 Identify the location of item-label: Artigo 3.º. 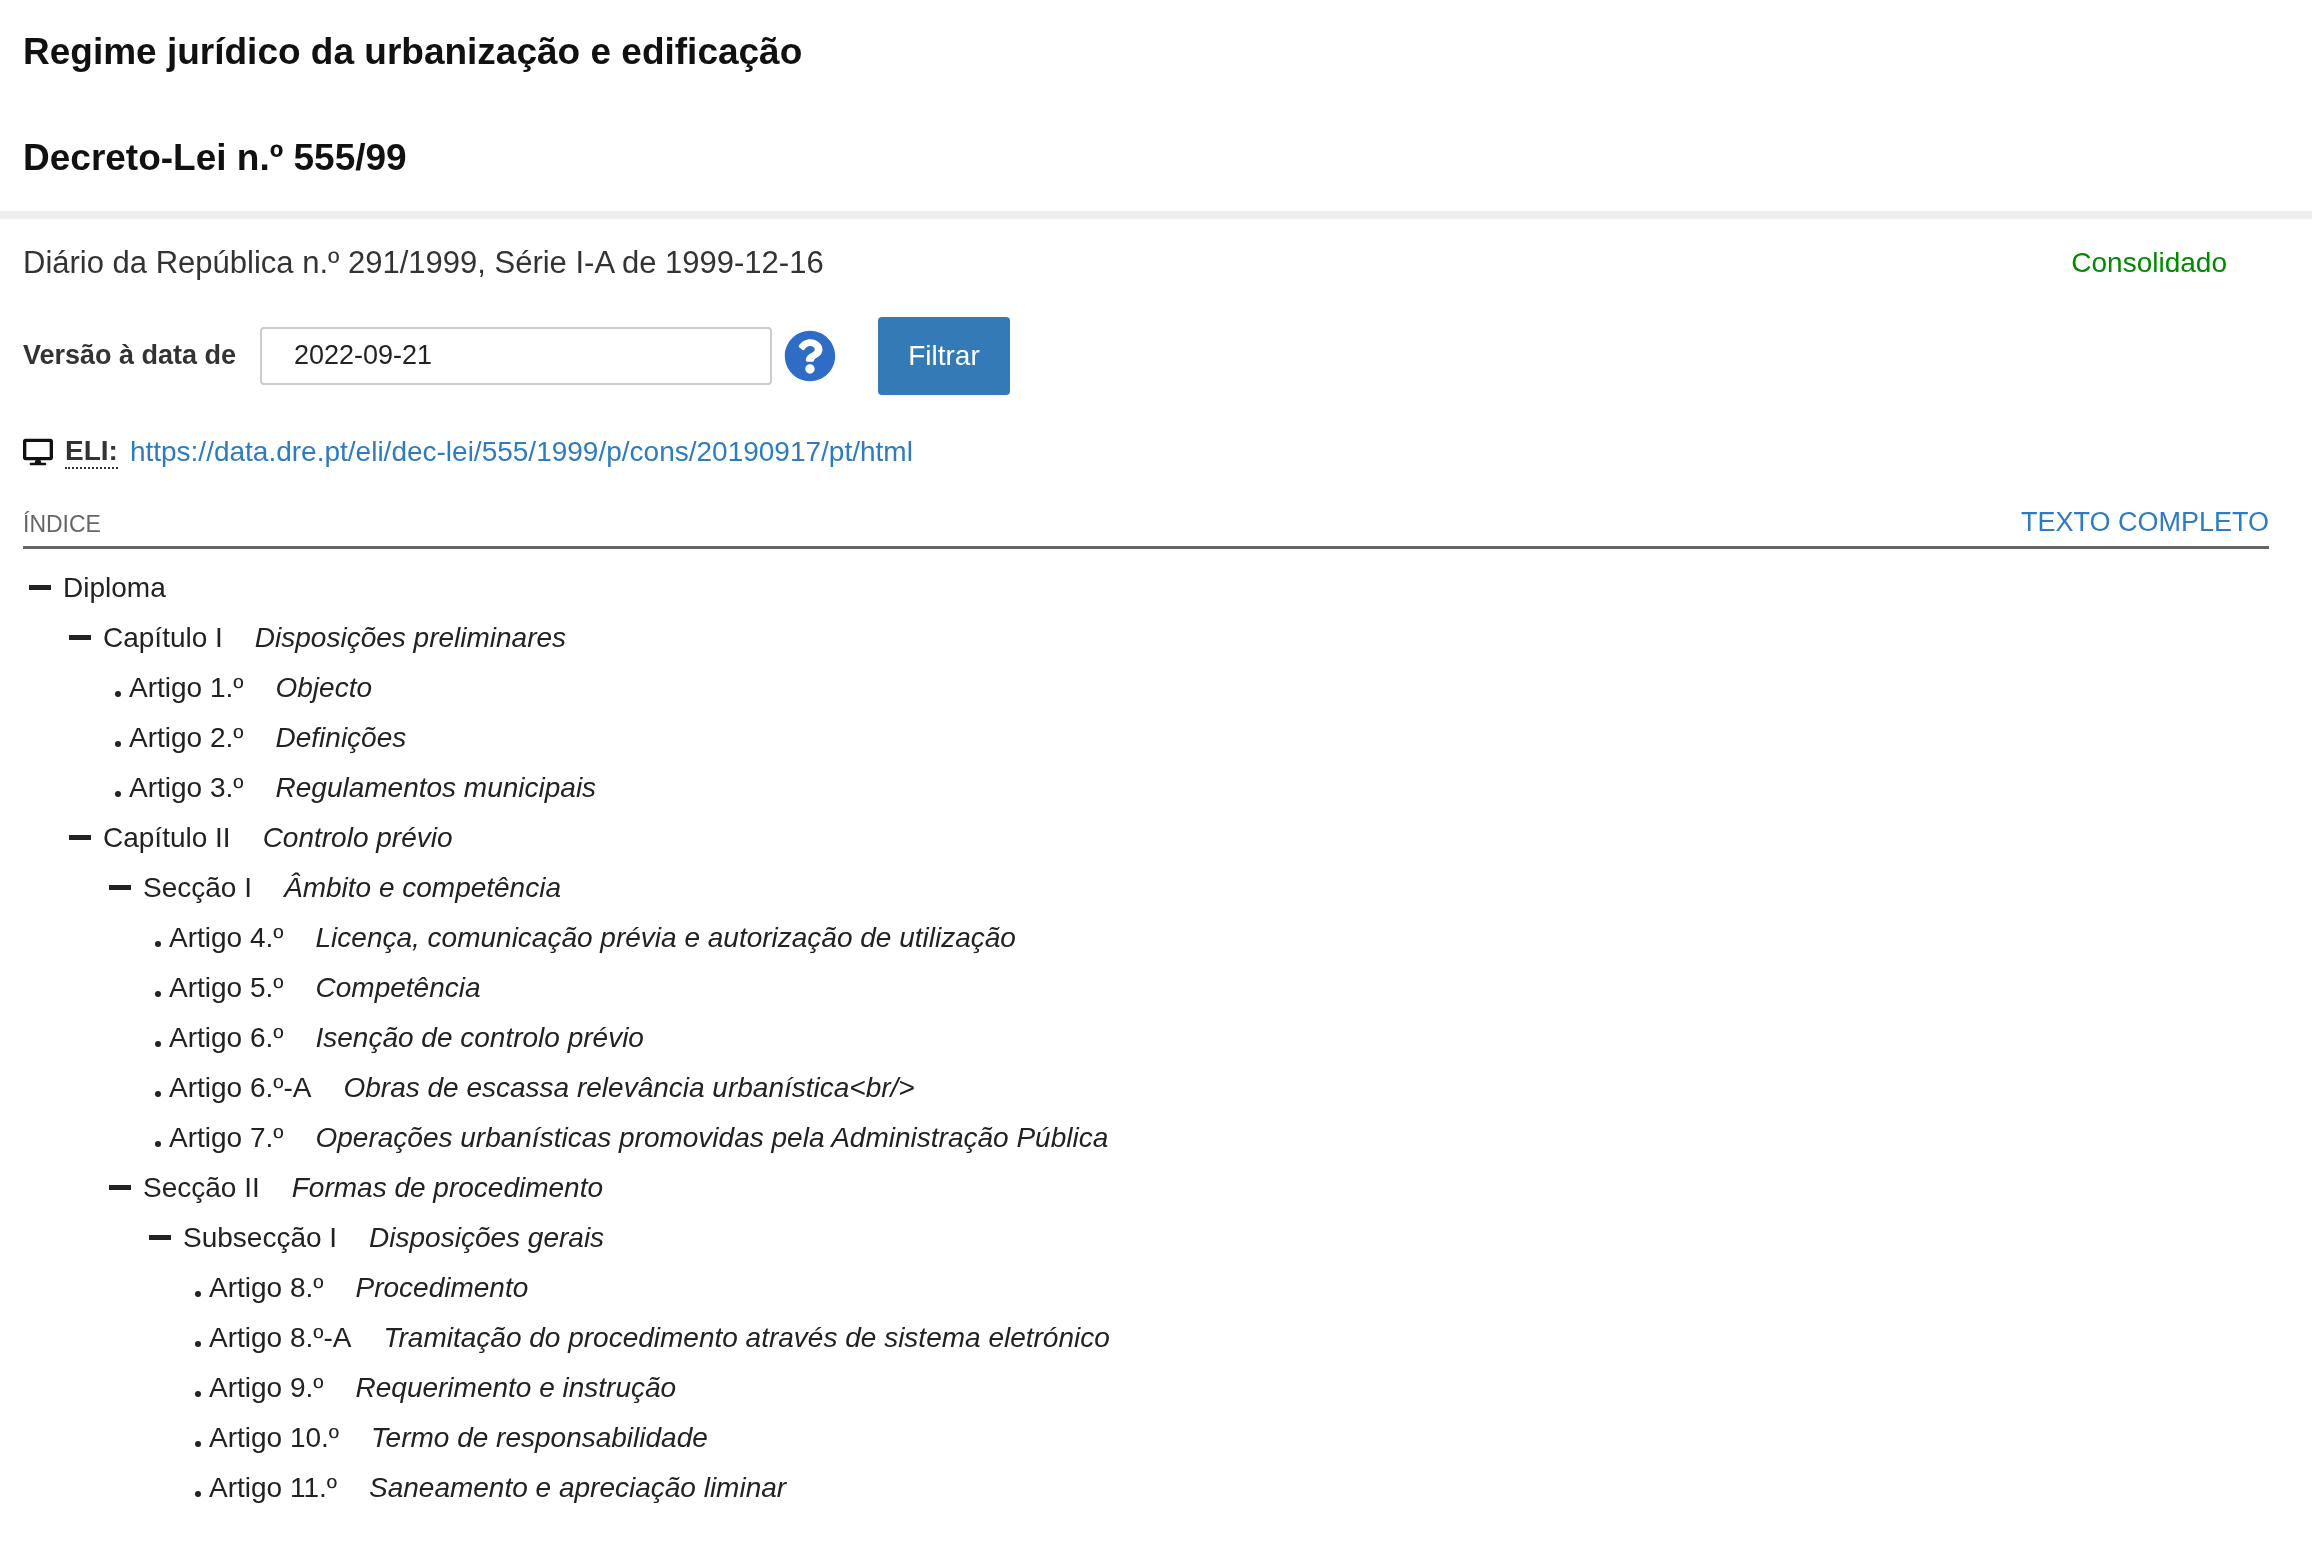
(186, 787).